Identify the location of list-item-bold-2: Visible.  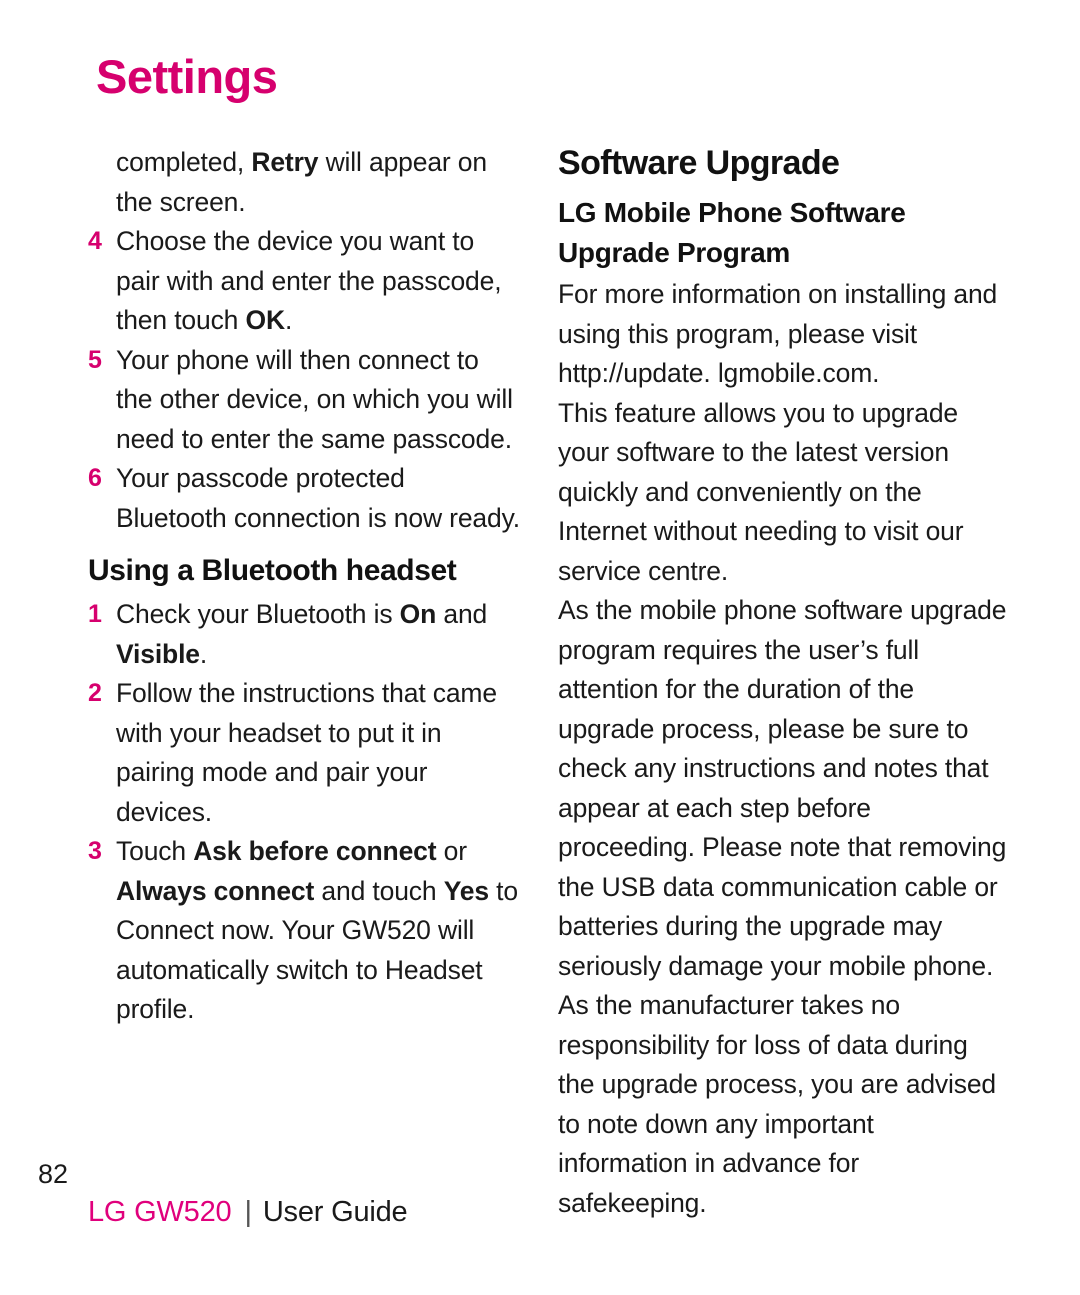
(158, 653).